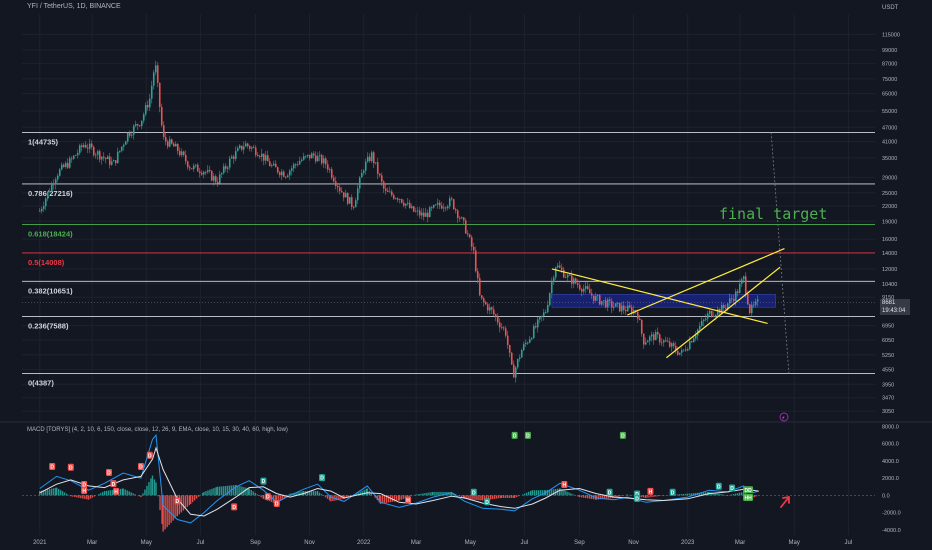 The height and width of the screenshot is (550, 932). I want to click on x-tick-label: 2022, so click(364, 543).